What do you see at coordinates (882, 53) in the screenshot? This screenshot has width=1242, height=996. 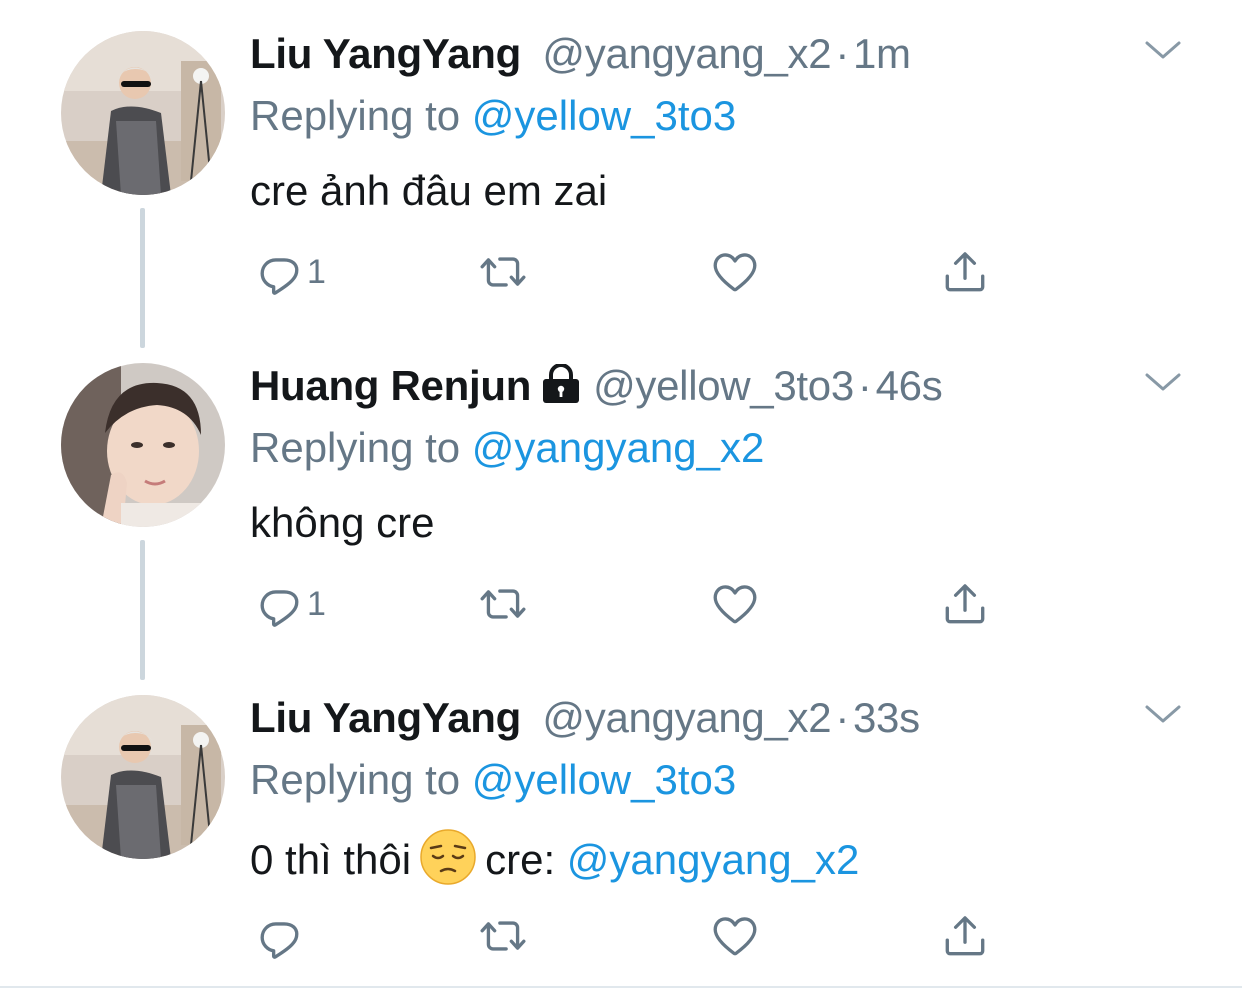 I see `timestamp: 1m` at bounding box center [882, 53].